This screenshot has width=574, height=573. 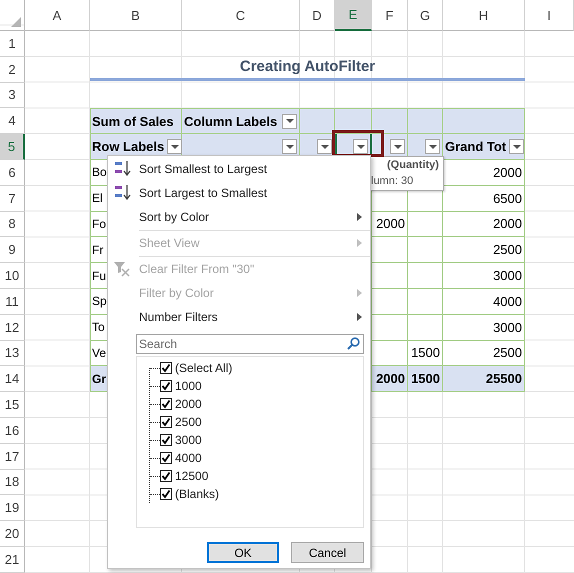 What do you see at coordinates (12, 147) in the screenshot?
I see `row-header: 5` at bounding box center [12, 147].